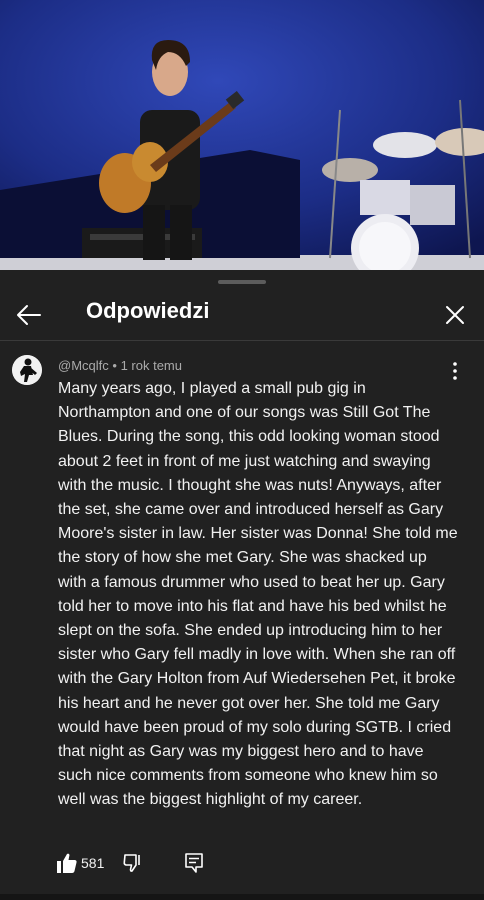  I want to click on comment-meta: @Mcqlfc • 1 rok temu, so click(120, 365).